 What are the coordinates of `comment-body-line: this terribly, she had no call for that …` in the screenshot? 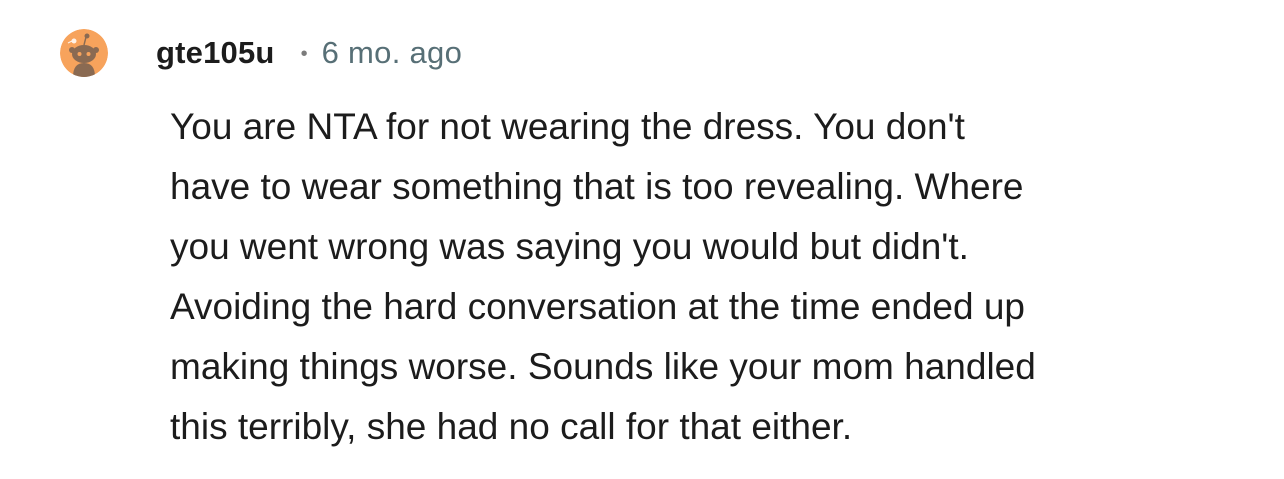 It's located at (511, 426).